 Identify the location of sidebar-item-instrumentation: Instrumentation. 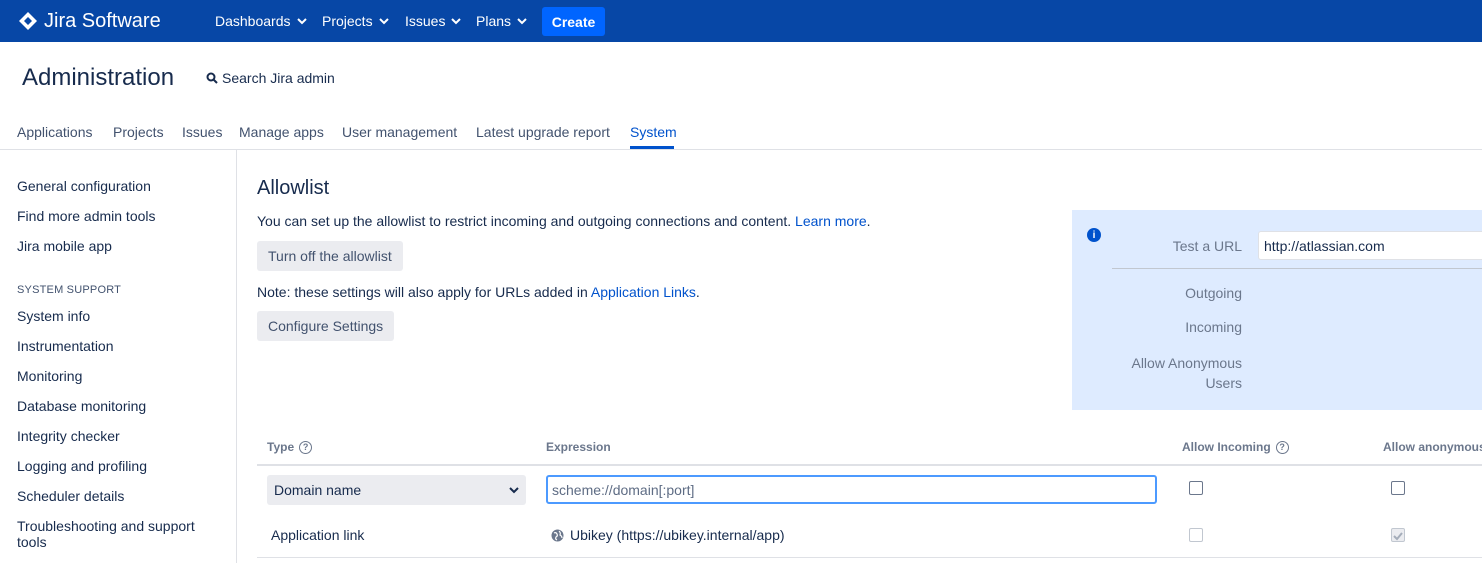
(65, 346).